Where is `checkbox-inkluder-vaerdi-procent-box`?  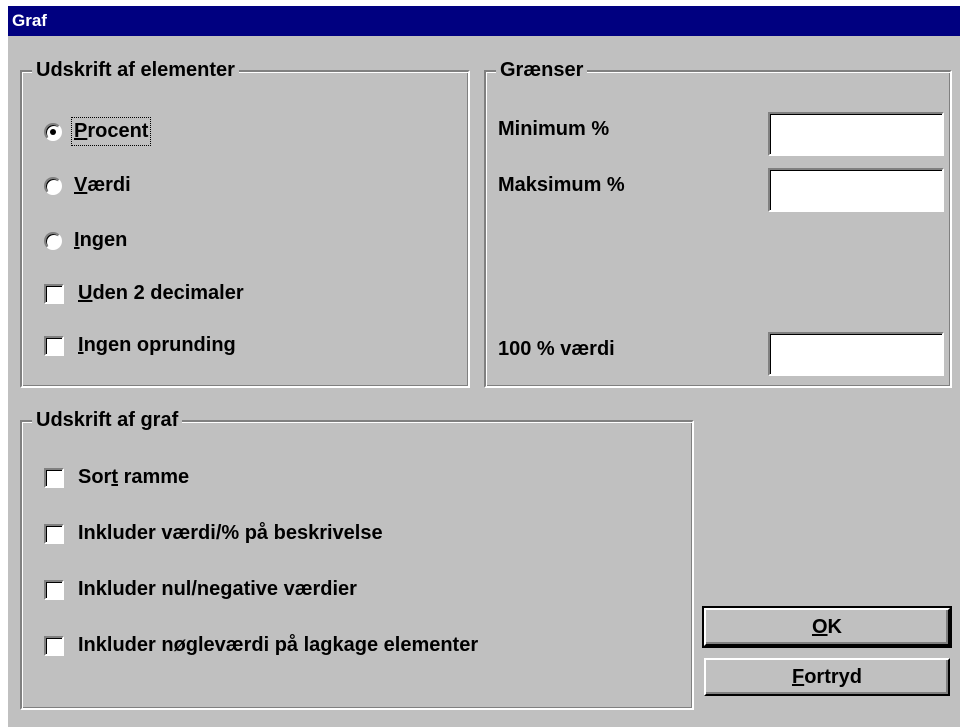 checkbox-inkluder-vaerdi-procent-box is located at coordinates (54, 533).